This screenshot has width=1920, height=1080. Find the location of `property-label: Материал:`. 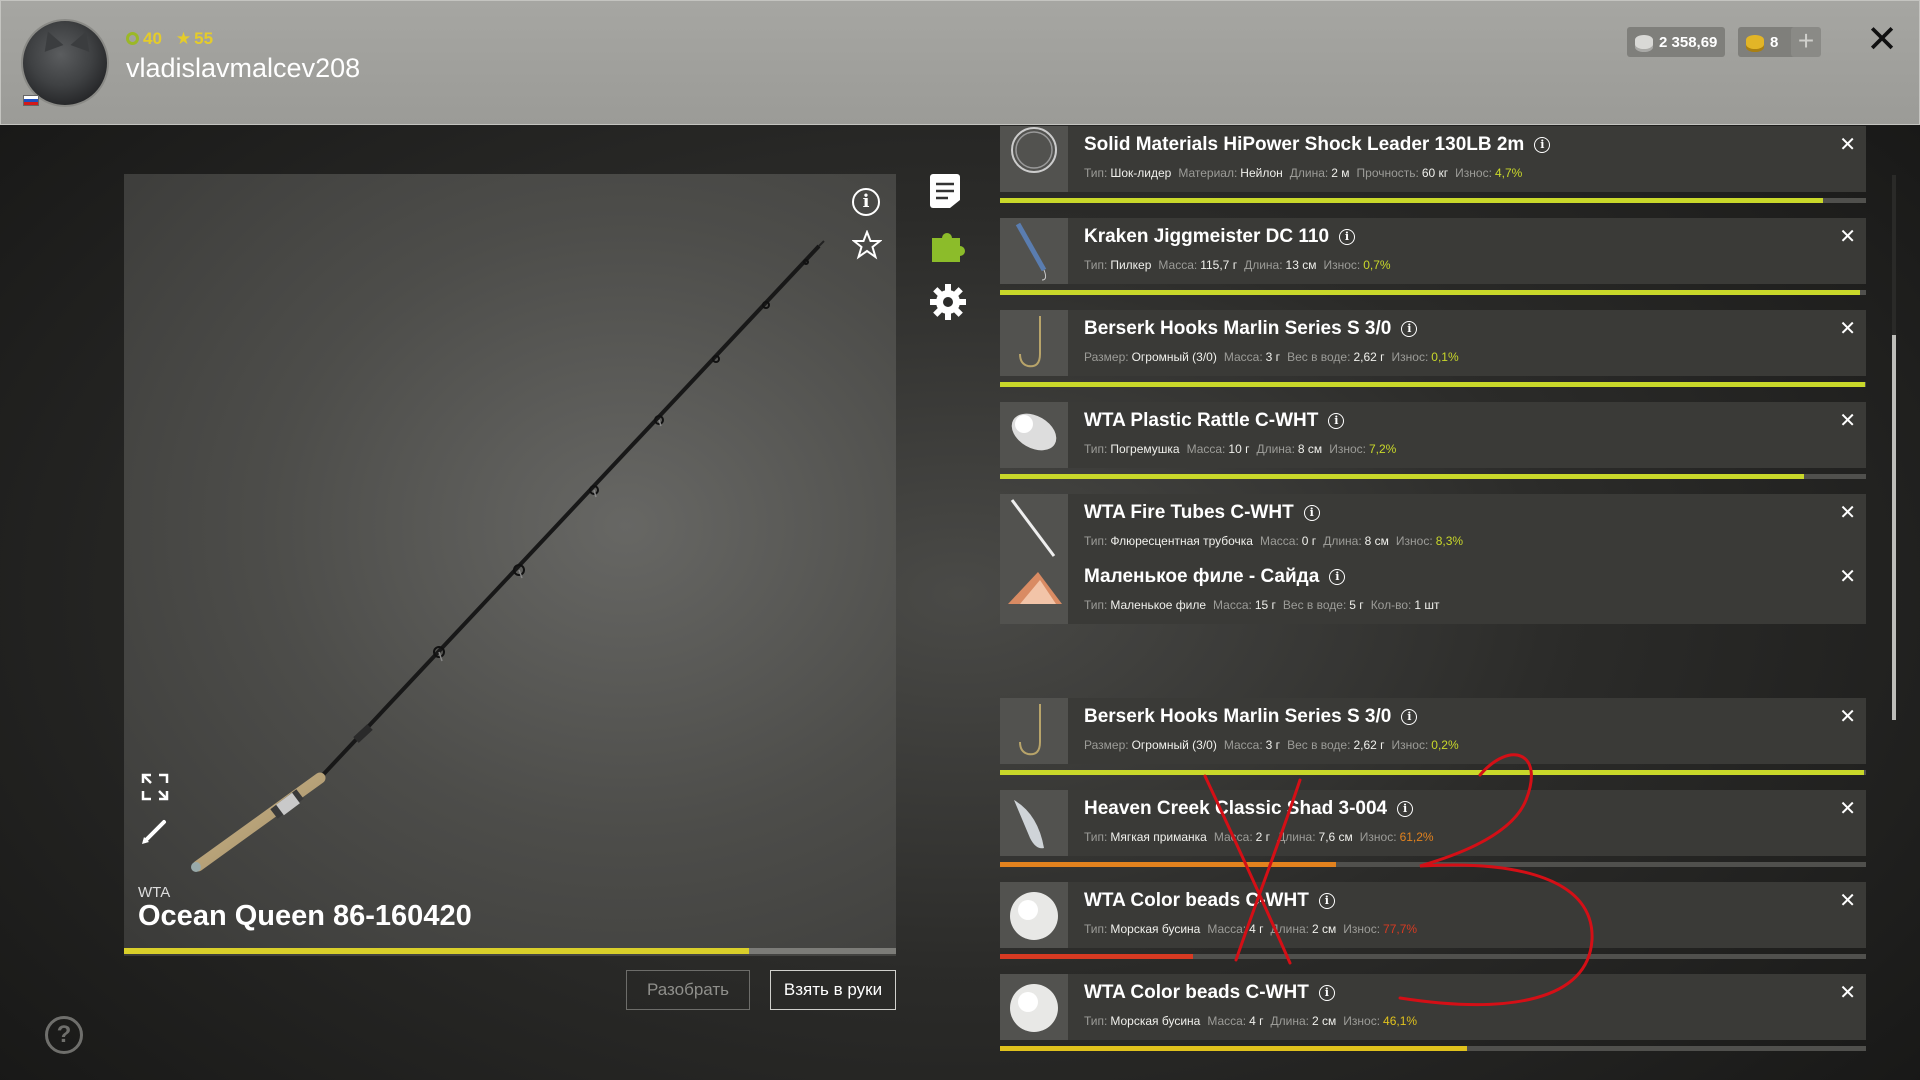

property-label: Материал: is located at coordinates (1208, 173).